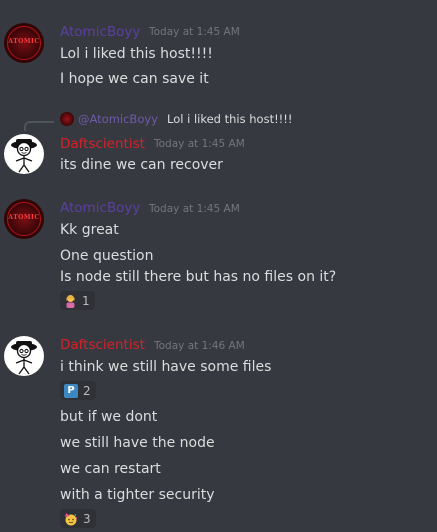  Describe the element at coordinates (134, 79) in the screenshot. I see `message-text: I hope we can save it` at that location.